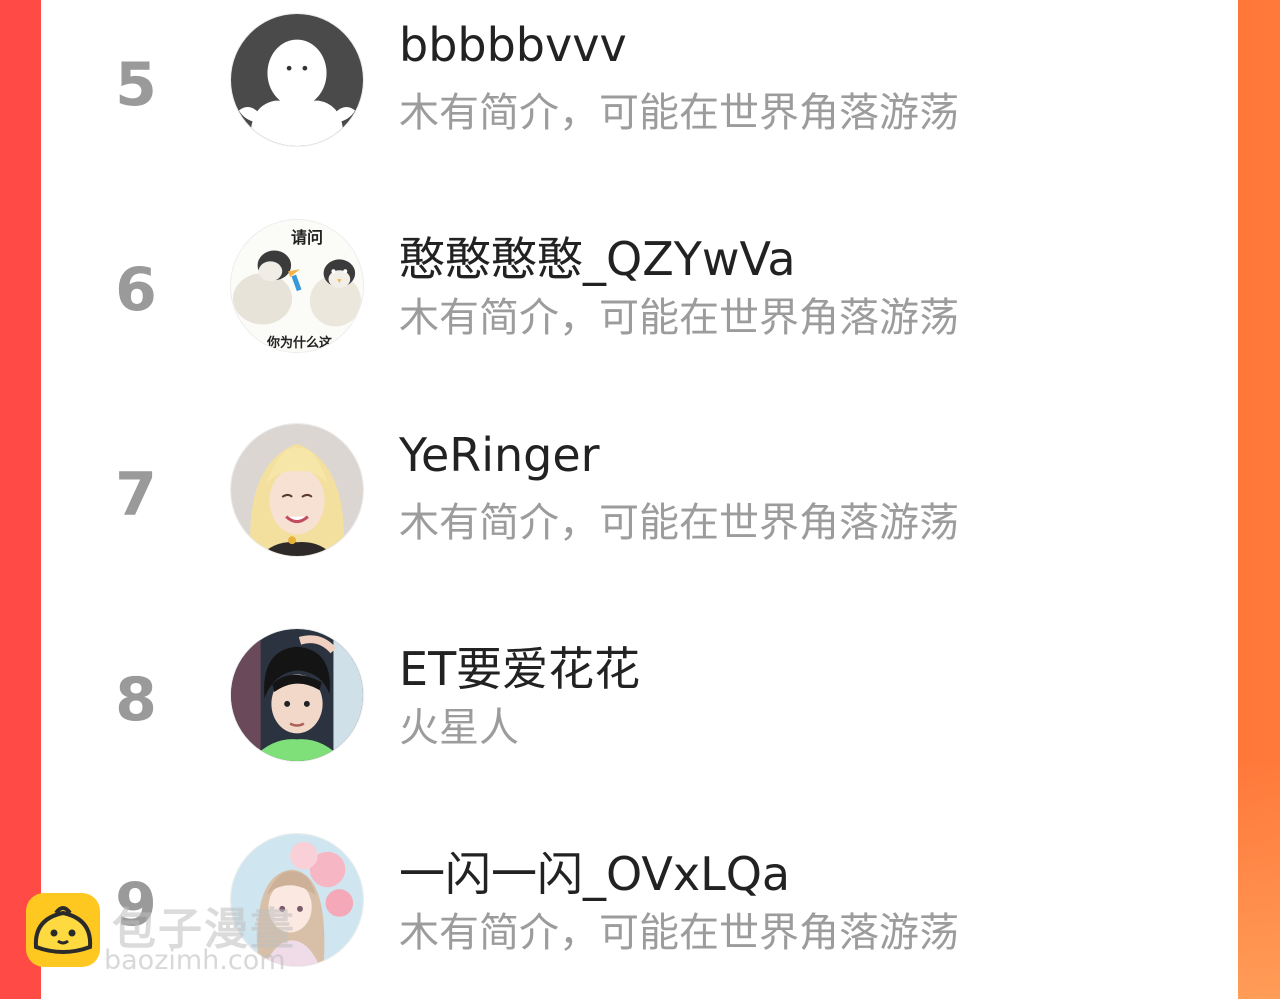 Image resolution: width=1280 pixels, height=999 pixels. I want to click on boy-photo-avatar, so click(297, 695).